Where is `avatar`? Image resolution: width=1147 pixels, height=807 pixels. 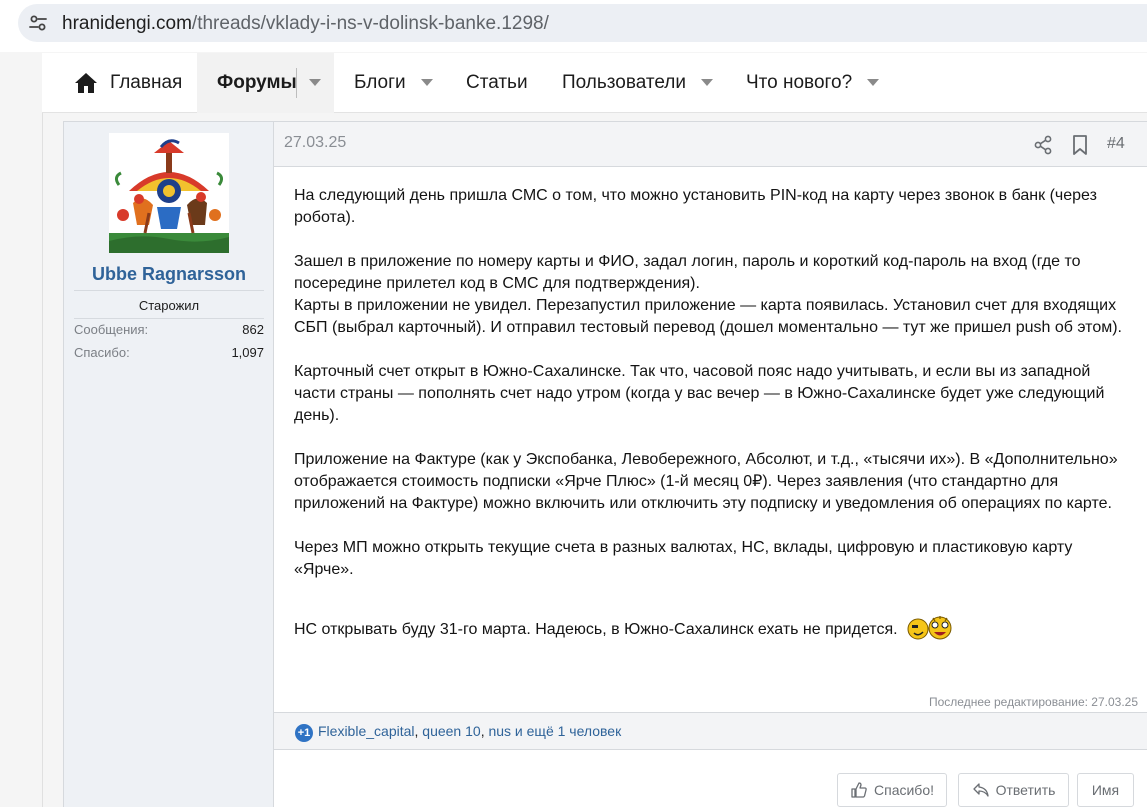 avatar is located at coordinates (169, 193).